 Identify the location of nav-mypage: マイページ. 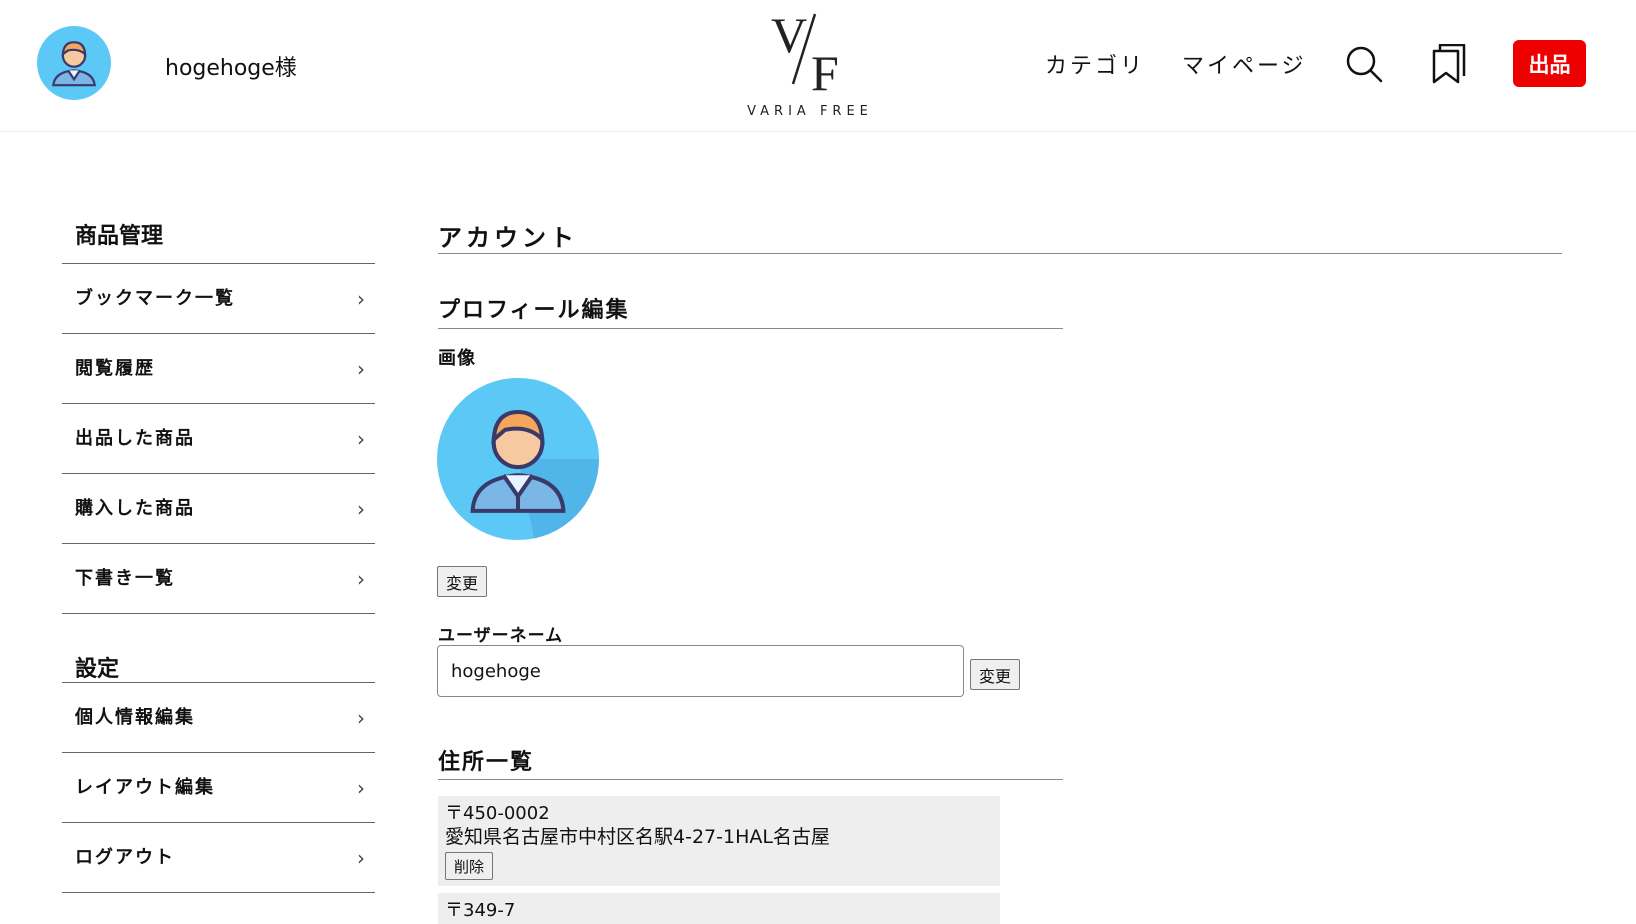
(1244, 64).